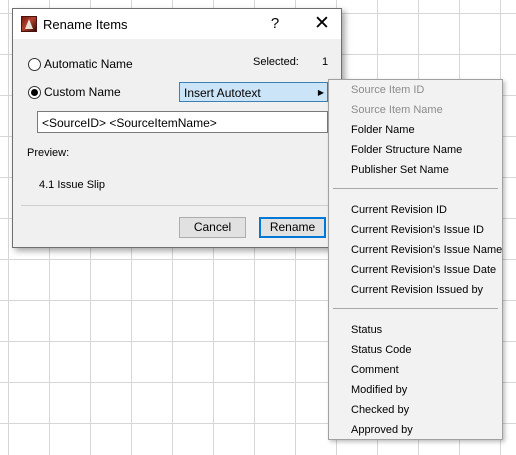 Image resolution: width=516 pixels, height=455 pixels. I want to click on submenu-arrow-icon: ▶, so click(320, 92).